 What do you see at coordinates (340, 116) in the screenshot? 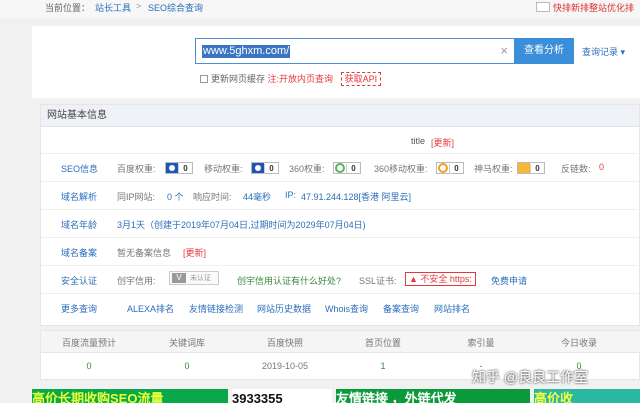
I see `card-header: 网站基本信息` at bounding box center [340, 116].